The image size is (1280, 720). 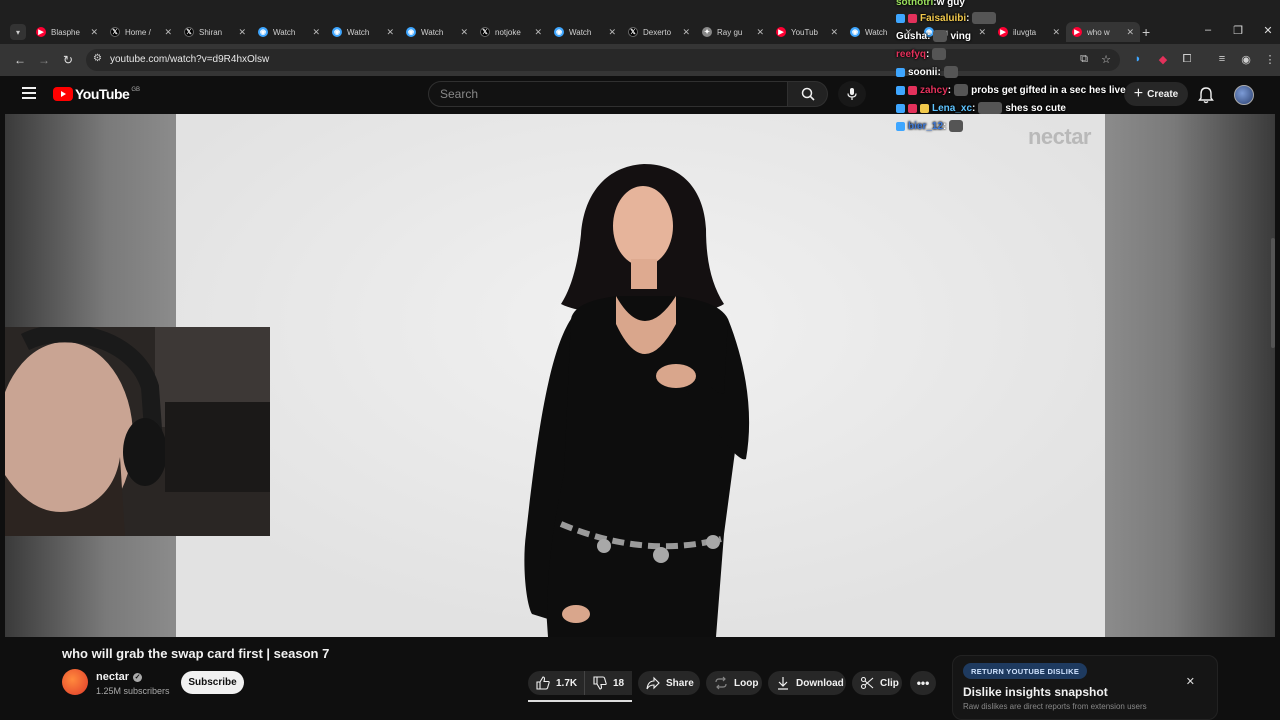 What do you see at coordinates (808, 94) in the screenshot?
I see `search-button` at bounding box center [808, 94].